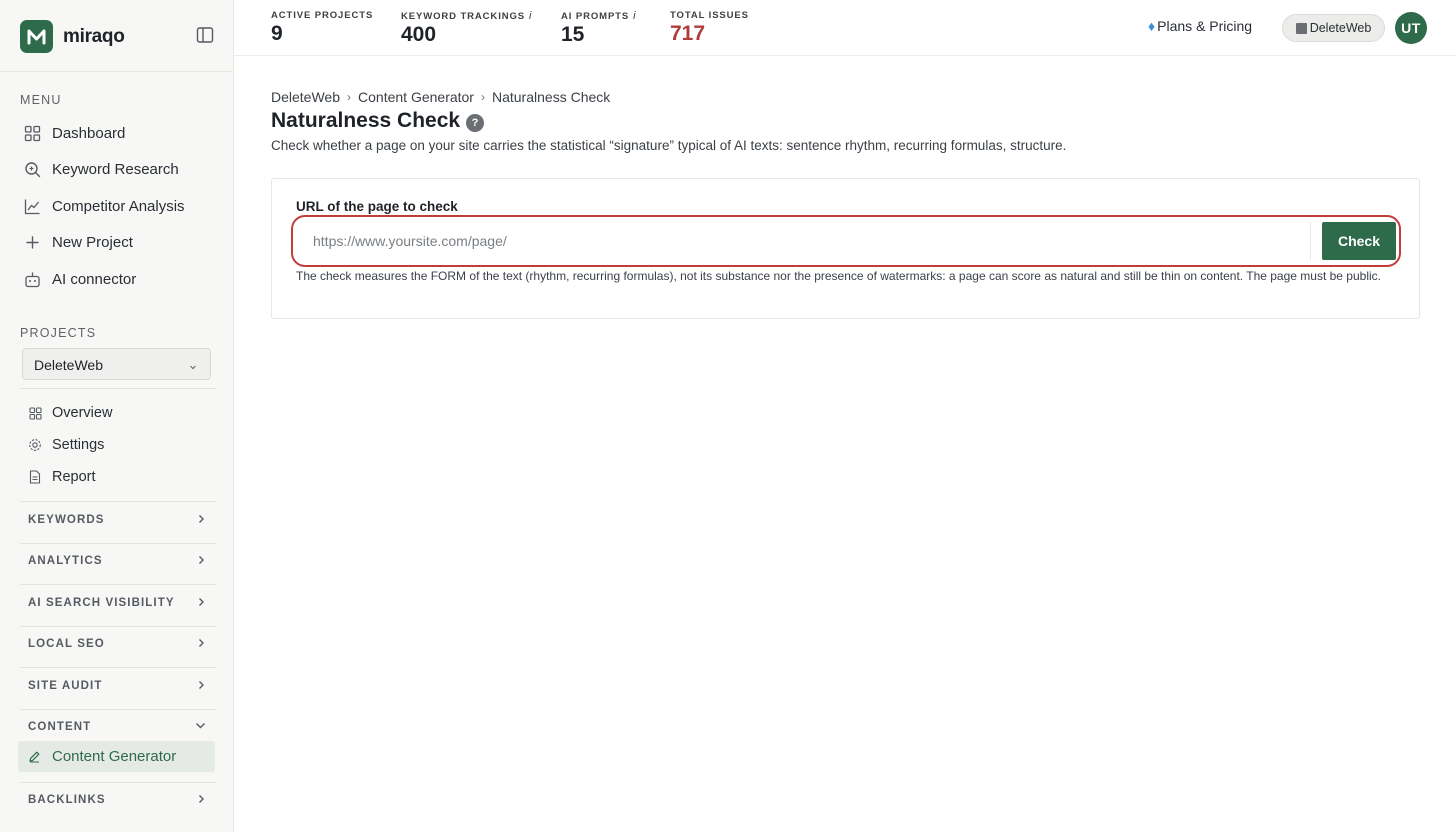 Image resolution: width=1456 pixels, height=832 pixels. I want to click on nav-label: Keyword Research, so click(115, 169).